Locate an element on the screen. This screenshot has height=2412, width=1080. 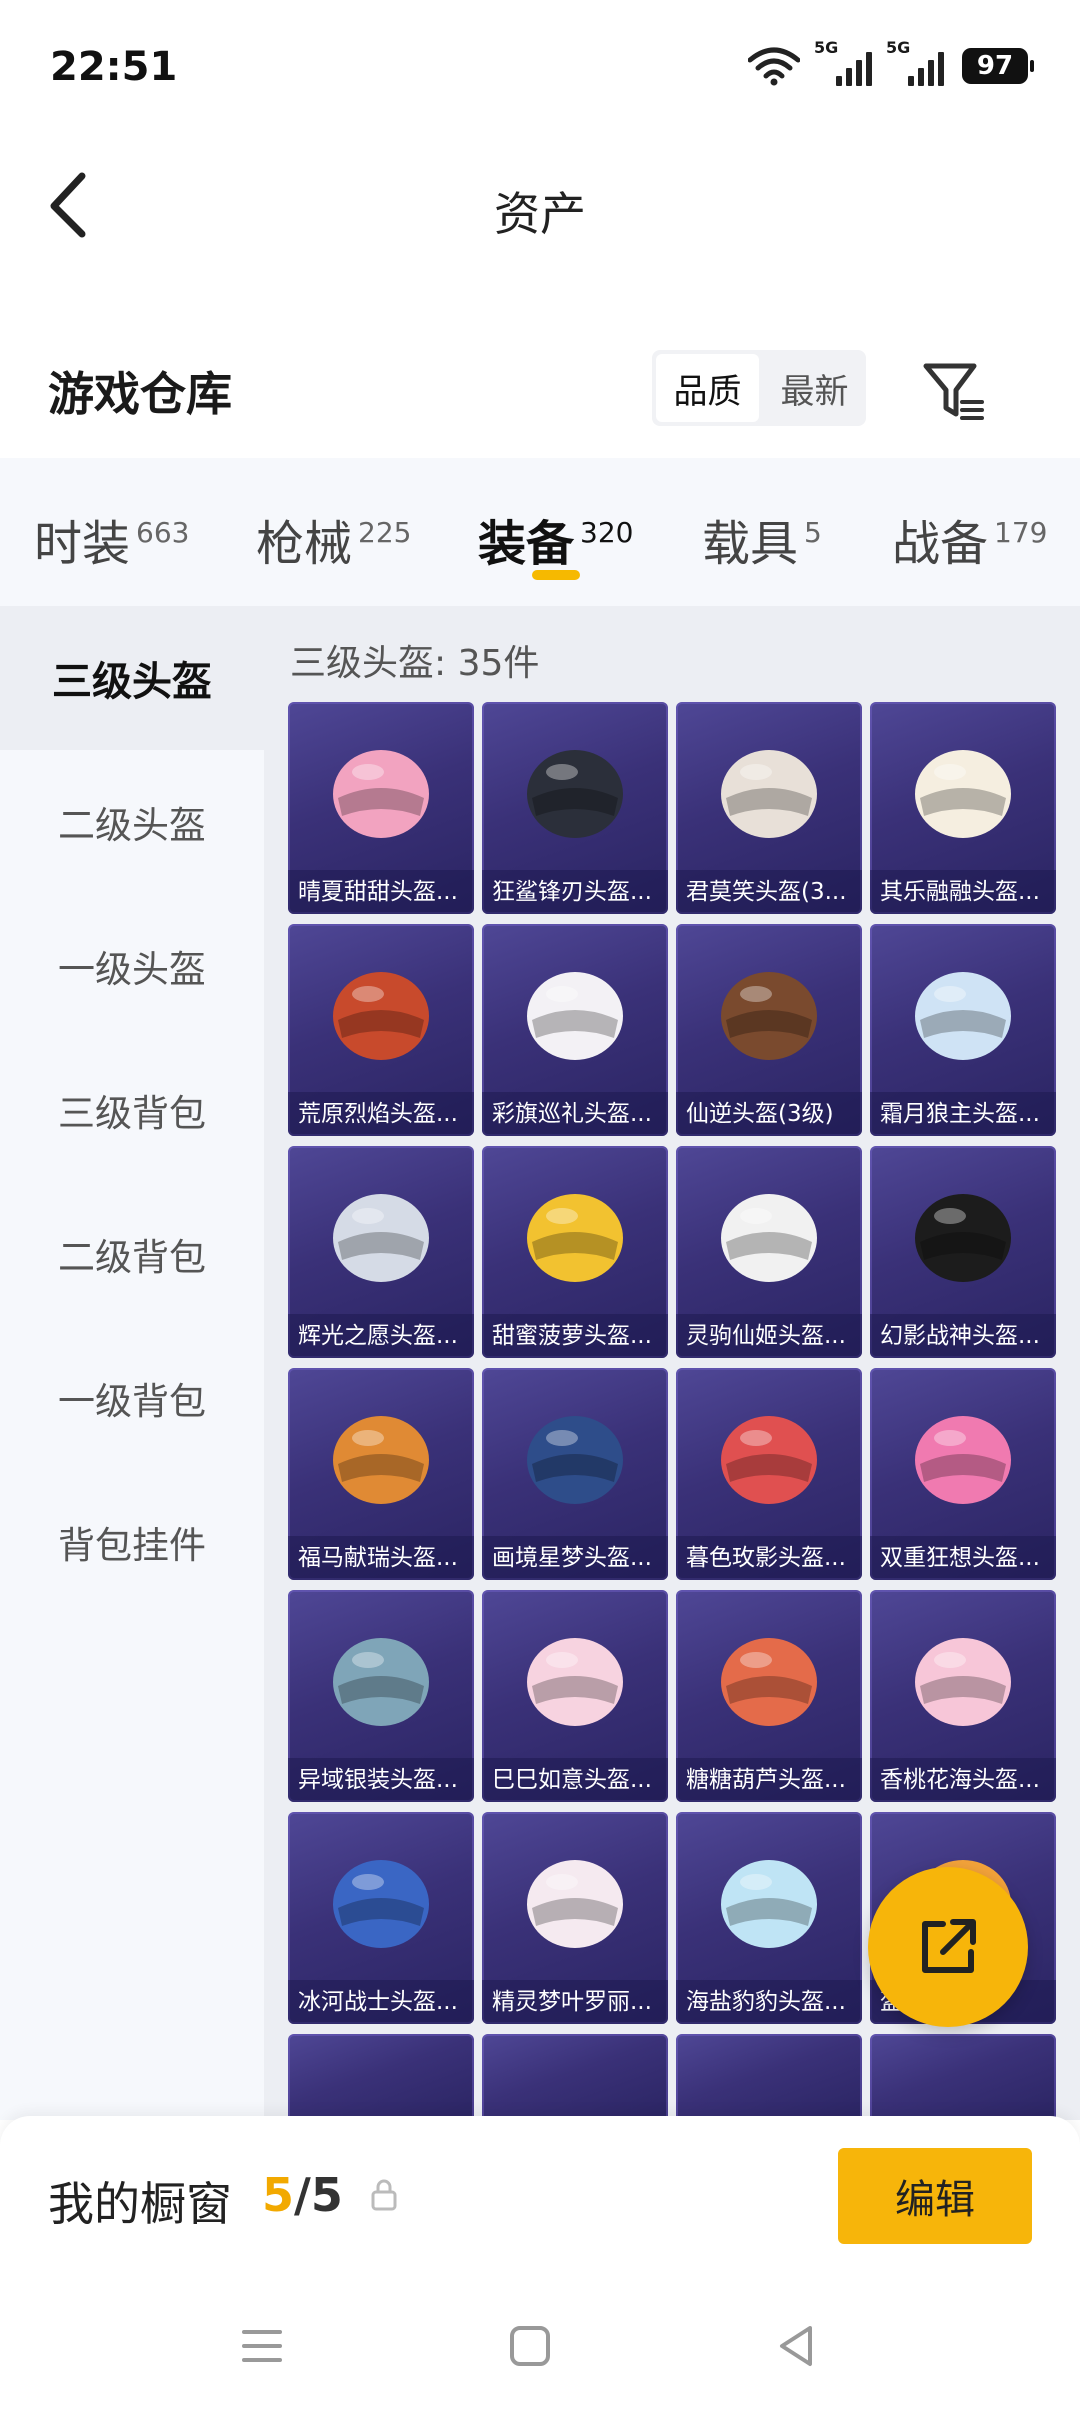
share-icon is located at coordinates (949, 1946).